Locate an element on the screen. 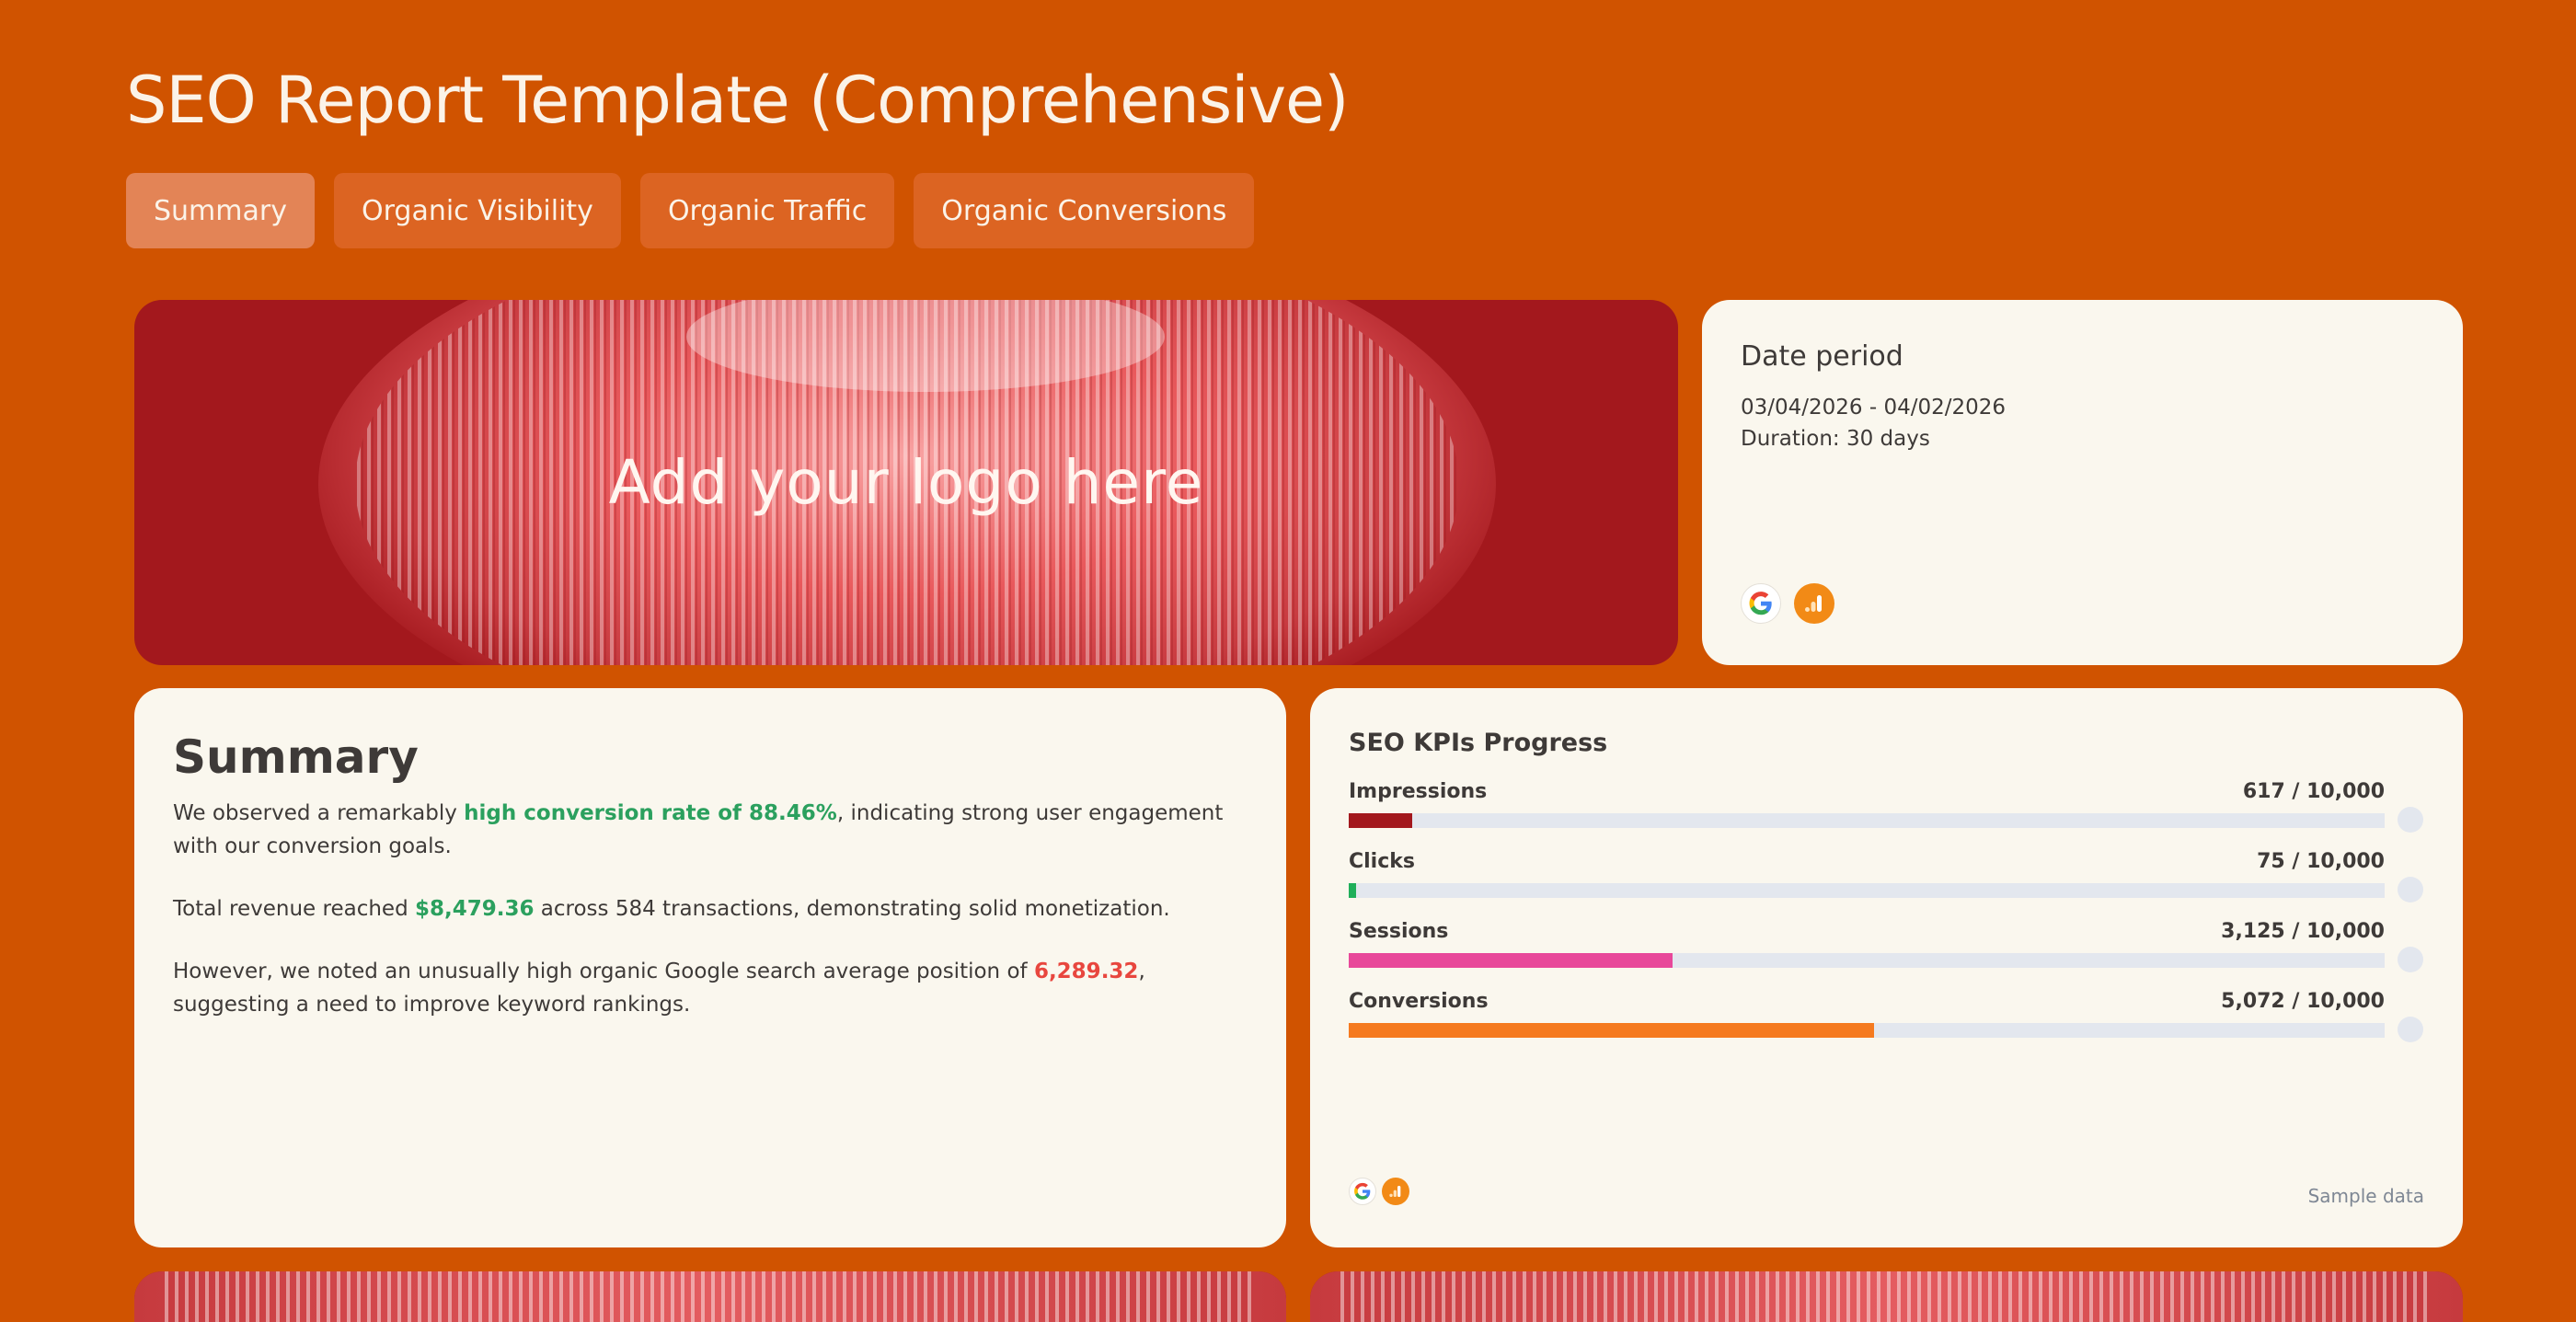 The height and width of the screenshot is (1322, 2576). kpi-value: 3,125 / 10,000 is located at coordinates (2303, 931).